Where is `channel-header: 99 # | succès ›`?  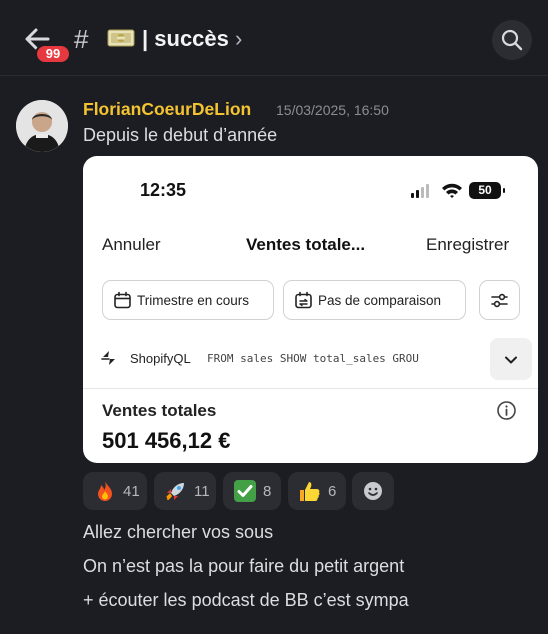
channel-header: 99 # | succès › is located at coordinates (274, 38).